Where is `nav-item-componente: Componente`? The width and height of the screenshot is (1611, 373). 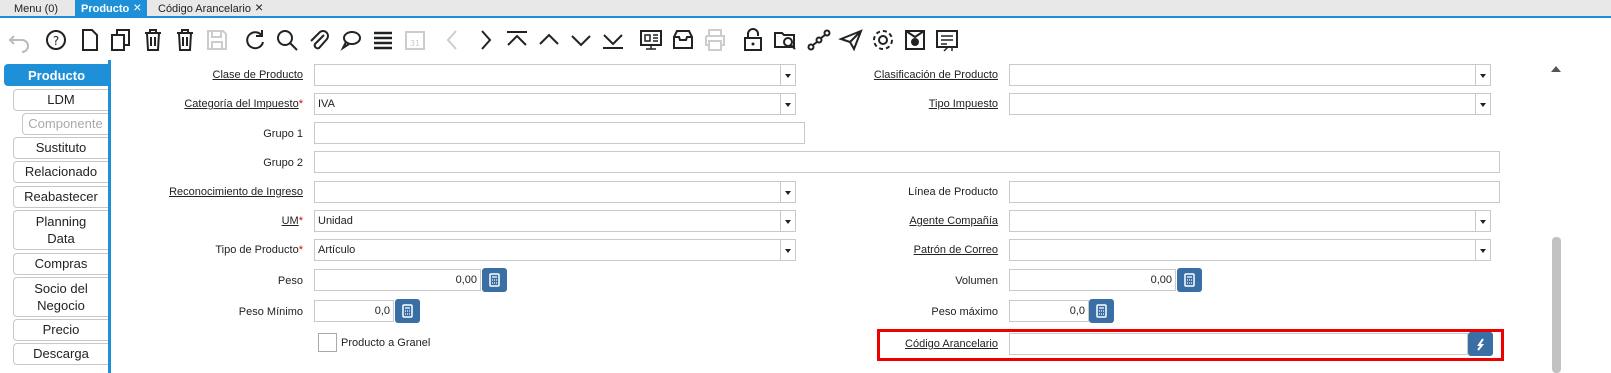
nav-item-componente: Componente is located at coordinates (65, 124).